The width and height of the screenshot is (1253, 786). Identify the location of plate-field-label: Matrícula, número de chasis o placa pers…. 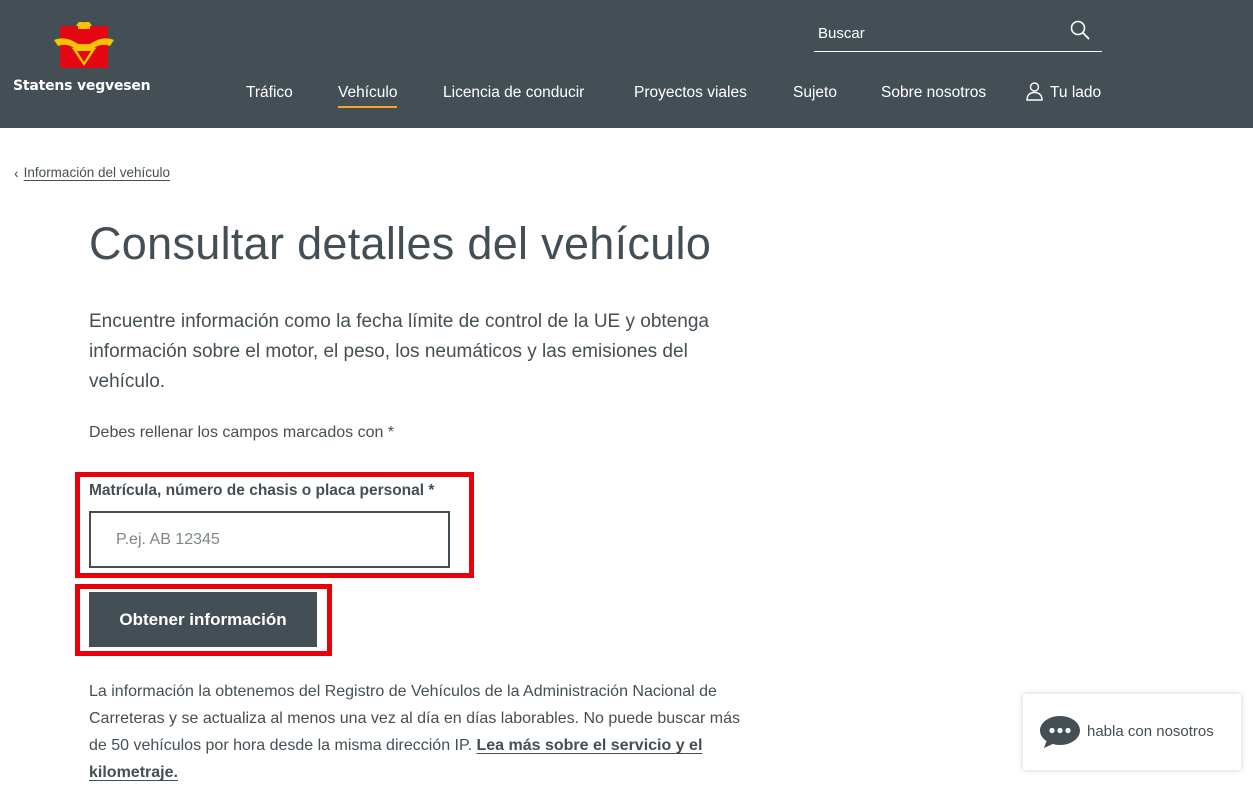
(262, 490).